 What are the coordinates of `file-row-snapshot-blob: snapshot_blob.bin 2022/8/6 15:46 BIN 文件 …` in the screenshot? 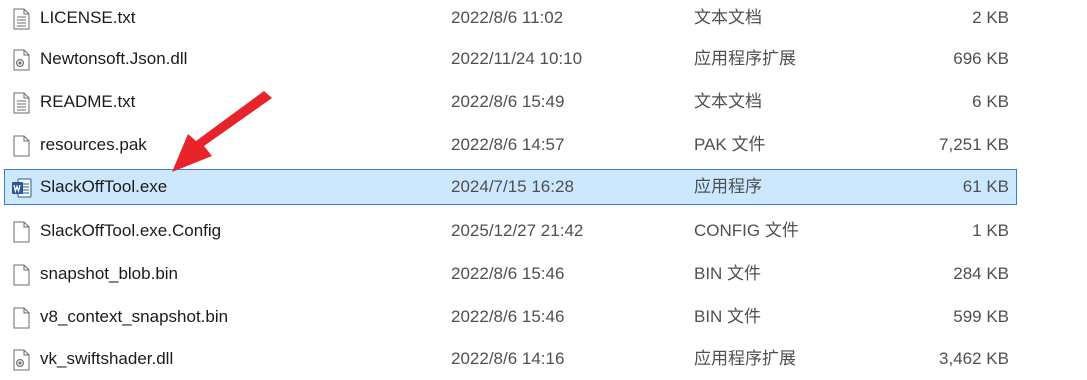 It's located at (510, 274).